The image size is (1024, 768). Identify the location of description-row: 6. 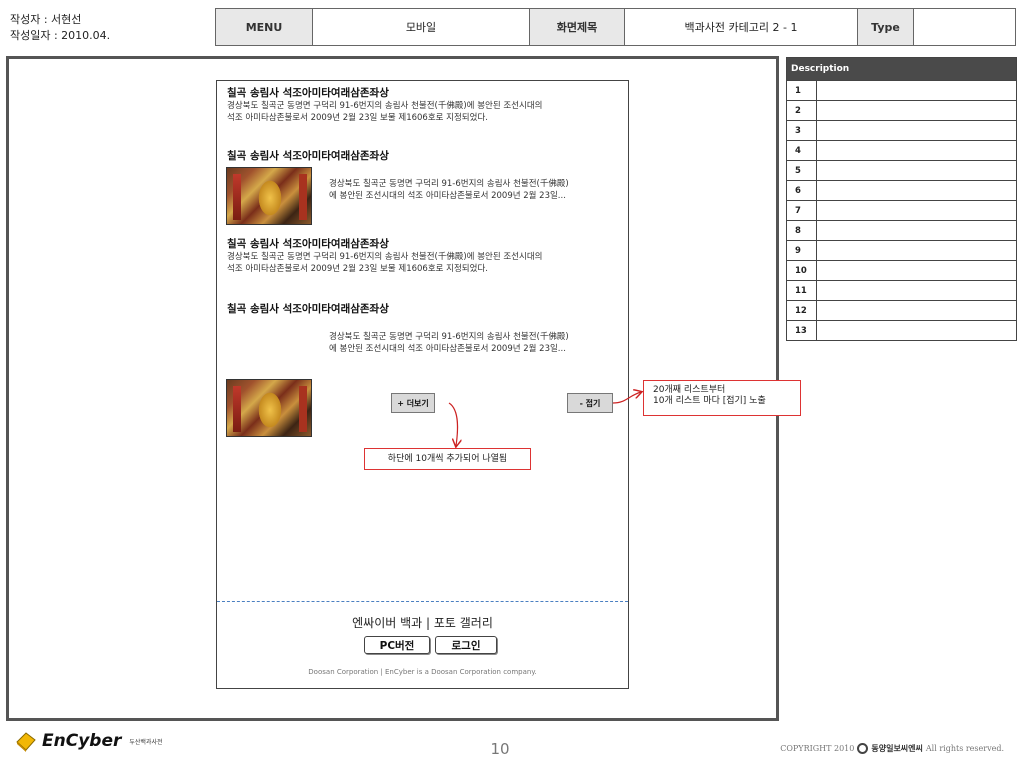
(901, 190).